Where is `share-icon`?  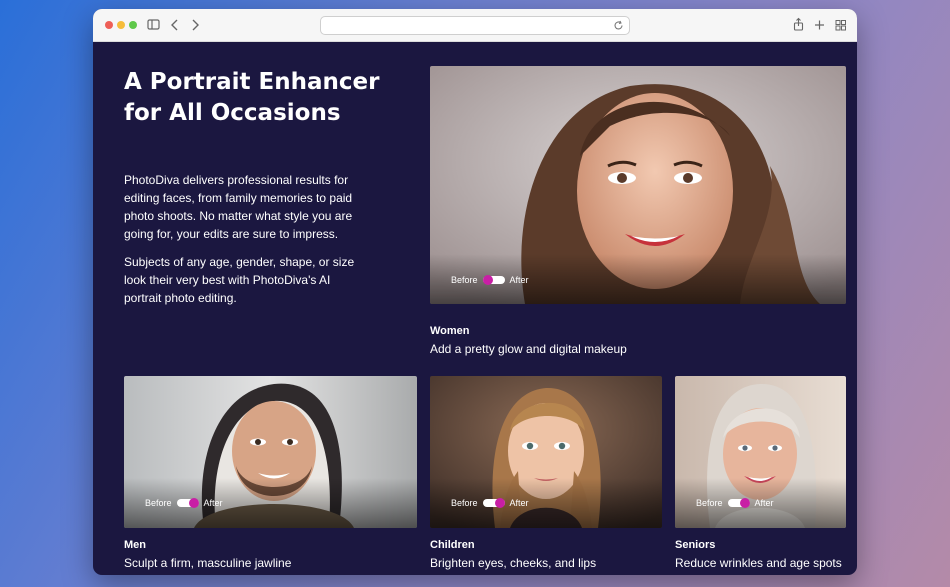 share-icon is located at coordinates (798, 25).